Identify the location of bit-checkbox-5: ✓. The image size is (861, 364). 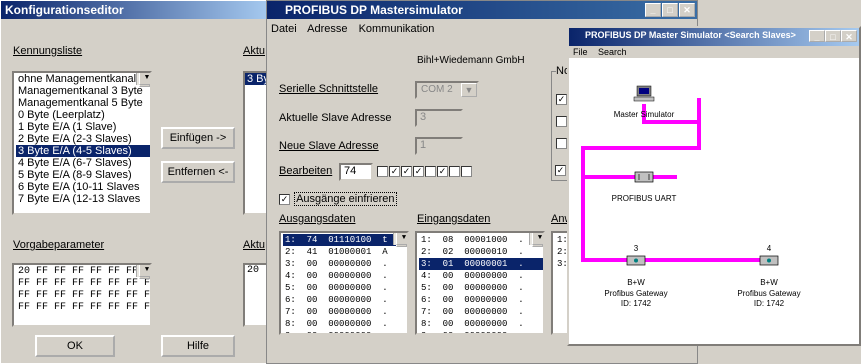
(442, 171).